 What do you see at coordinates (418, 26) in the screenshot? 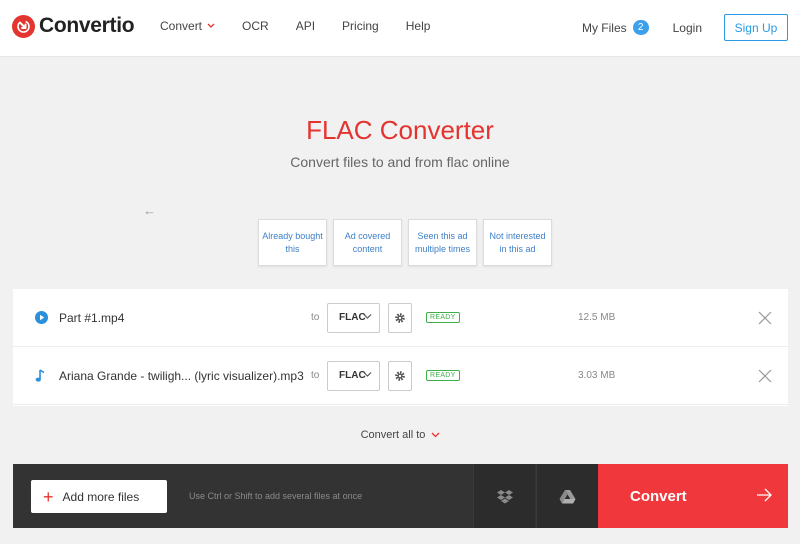
I see `nav-help: Help` at bounding box center [418, 26].